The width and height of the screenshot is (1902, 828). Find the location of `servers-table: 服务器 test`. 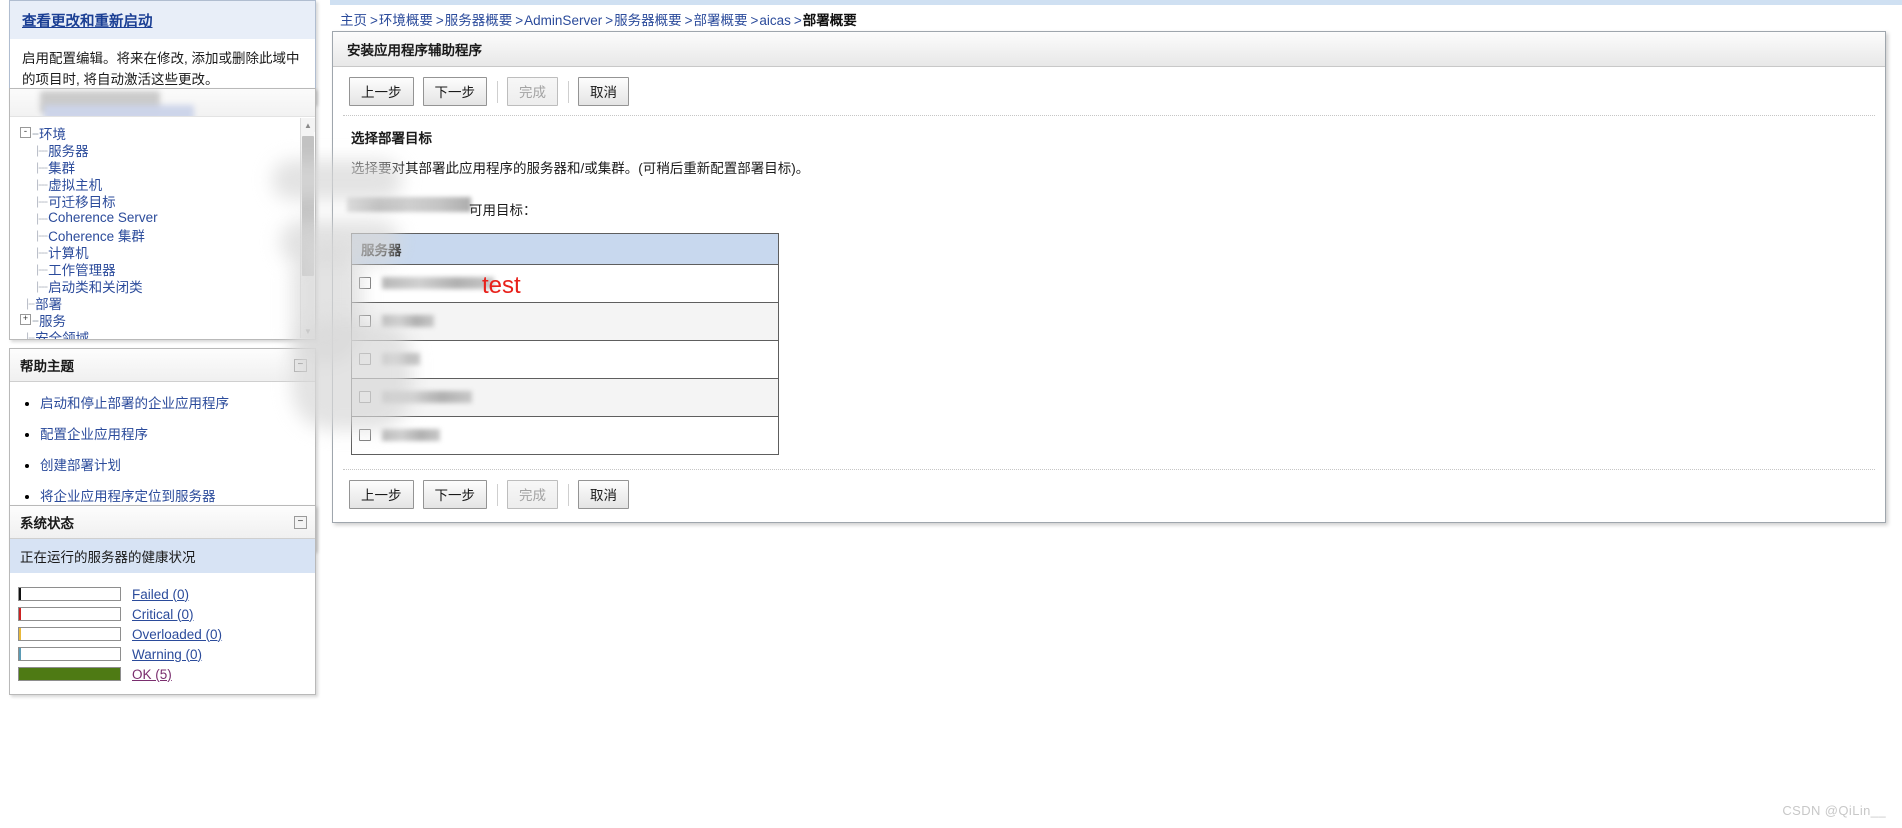

servers-table: 服务器 test is located at coordinates (565, 344).